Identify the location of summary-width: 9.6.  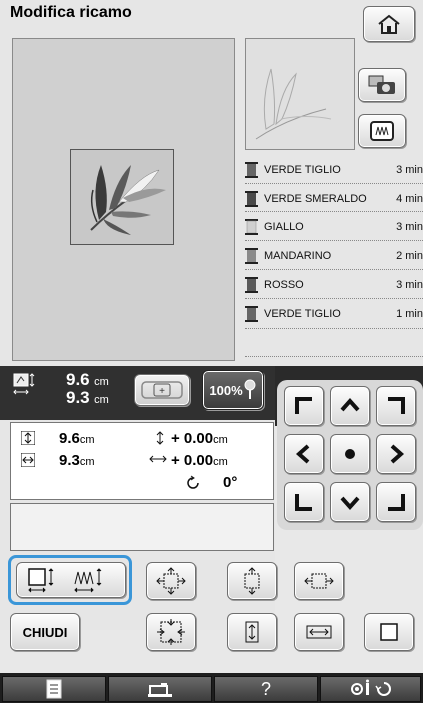
(78, 379).